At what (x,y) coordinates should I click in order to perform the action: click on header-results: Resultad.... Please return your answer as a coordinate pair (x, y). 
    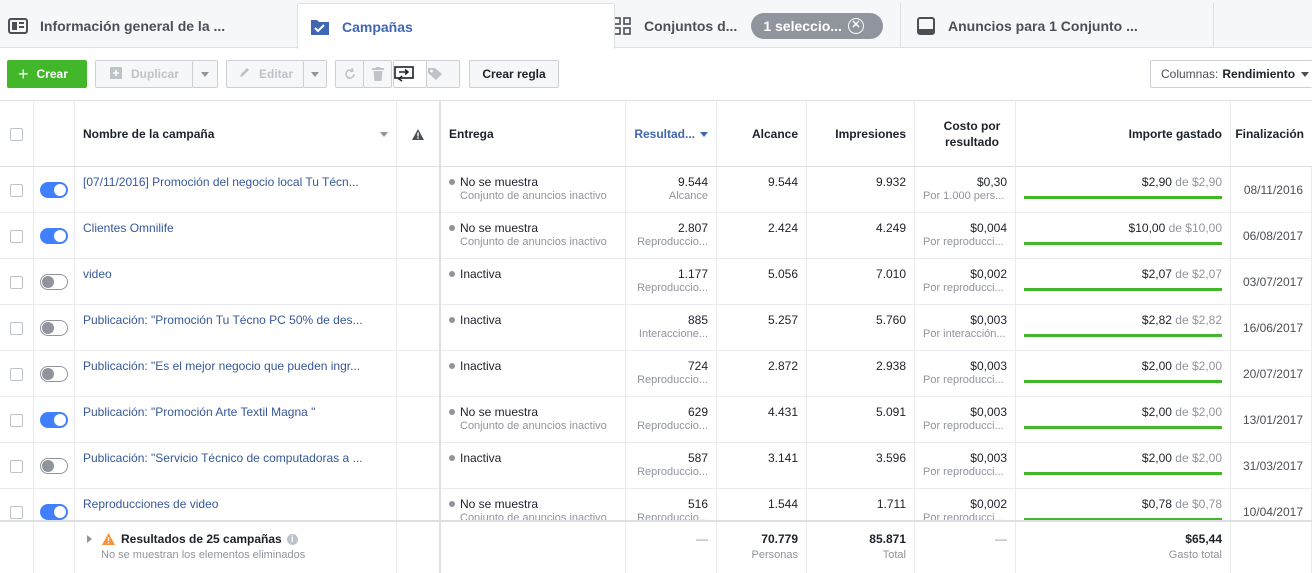
    Looking at the image, I should click on (671, 134).